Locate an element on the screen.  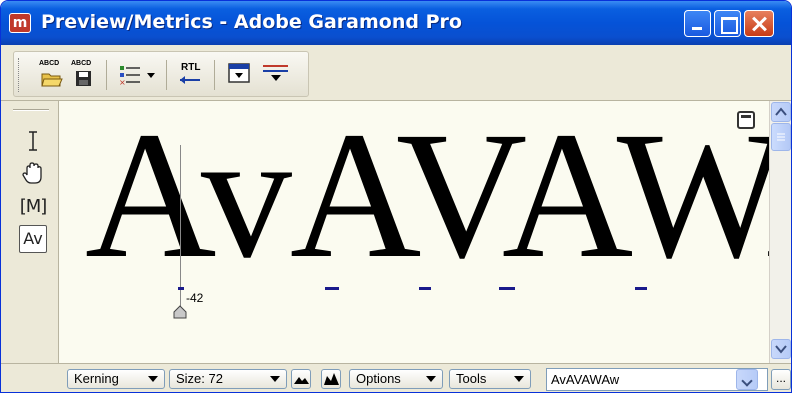
minimize-button is located at coordinates (697, 23).